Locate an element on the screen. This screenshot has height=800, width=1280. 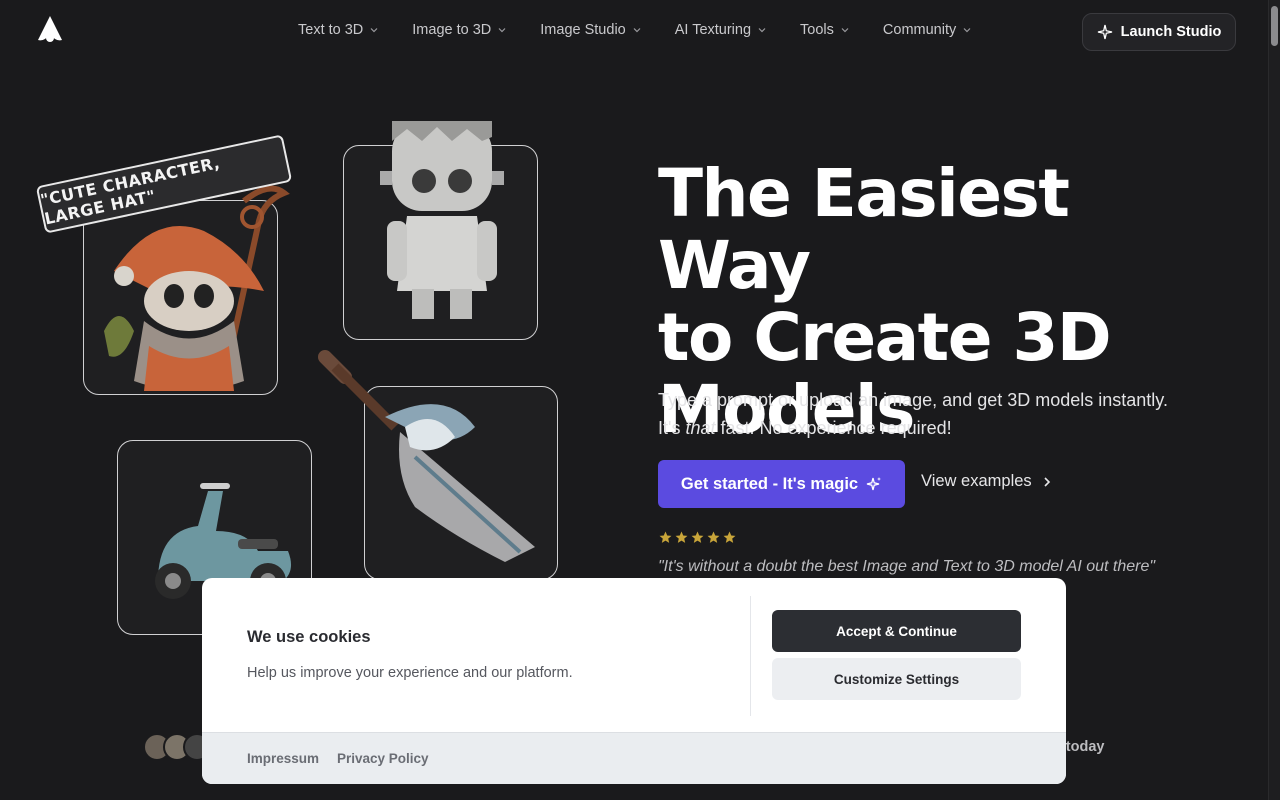
logo-icon is located at coordinates (50, 29).